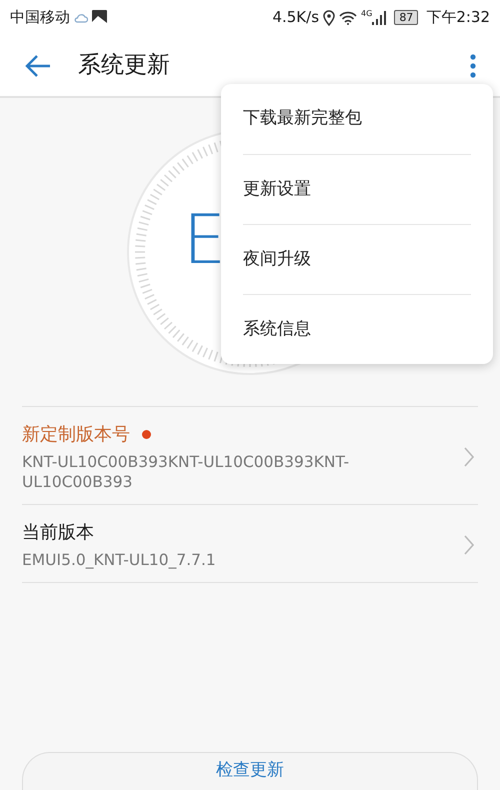 Image resolution: width=500 pixels, height=790 pixels. I want to click on page-title: 系统更新, so click(124, 65).